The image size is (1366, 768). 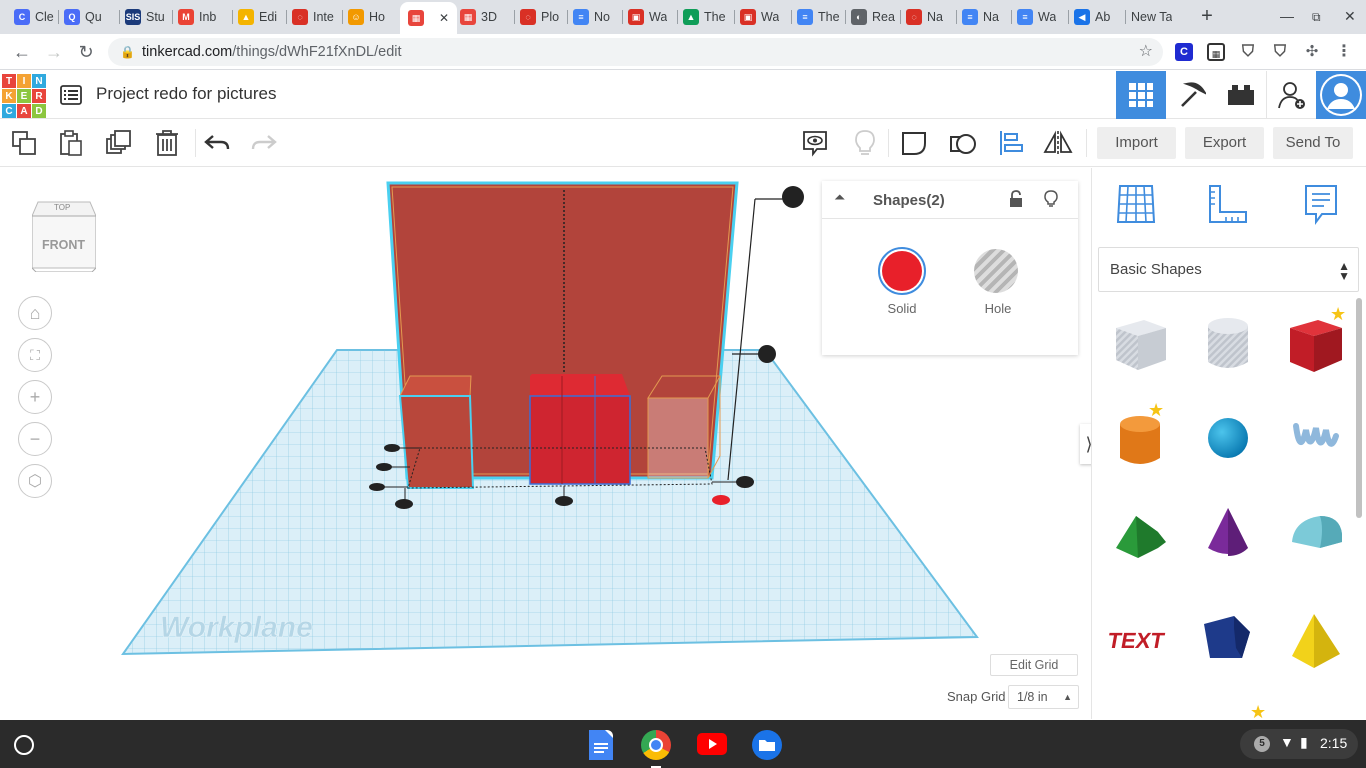 I want to click on shield-check-icon: ⛉, so click(x=1280, y=52).